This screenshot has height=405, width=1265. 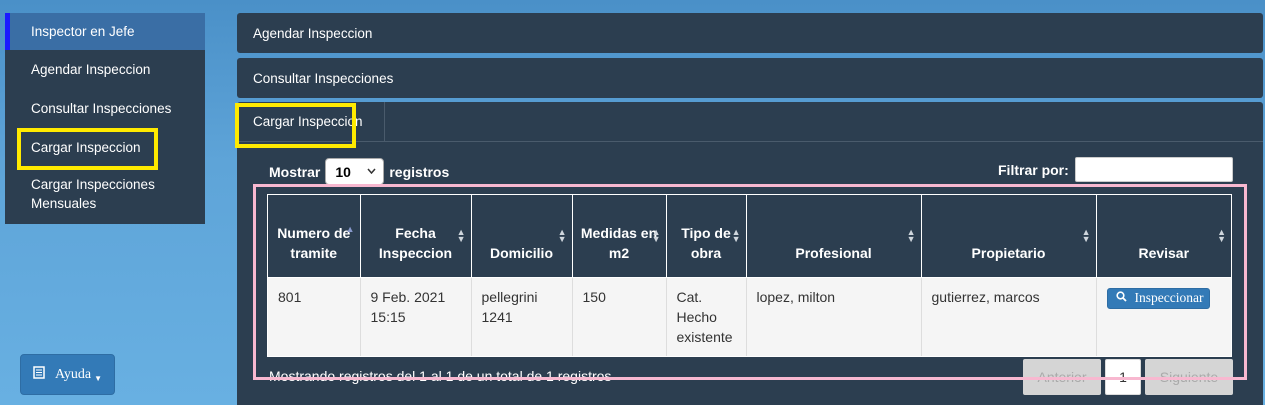 I want to click on cell-revisar: Inspeccionar, so click(x=1163, y=316).